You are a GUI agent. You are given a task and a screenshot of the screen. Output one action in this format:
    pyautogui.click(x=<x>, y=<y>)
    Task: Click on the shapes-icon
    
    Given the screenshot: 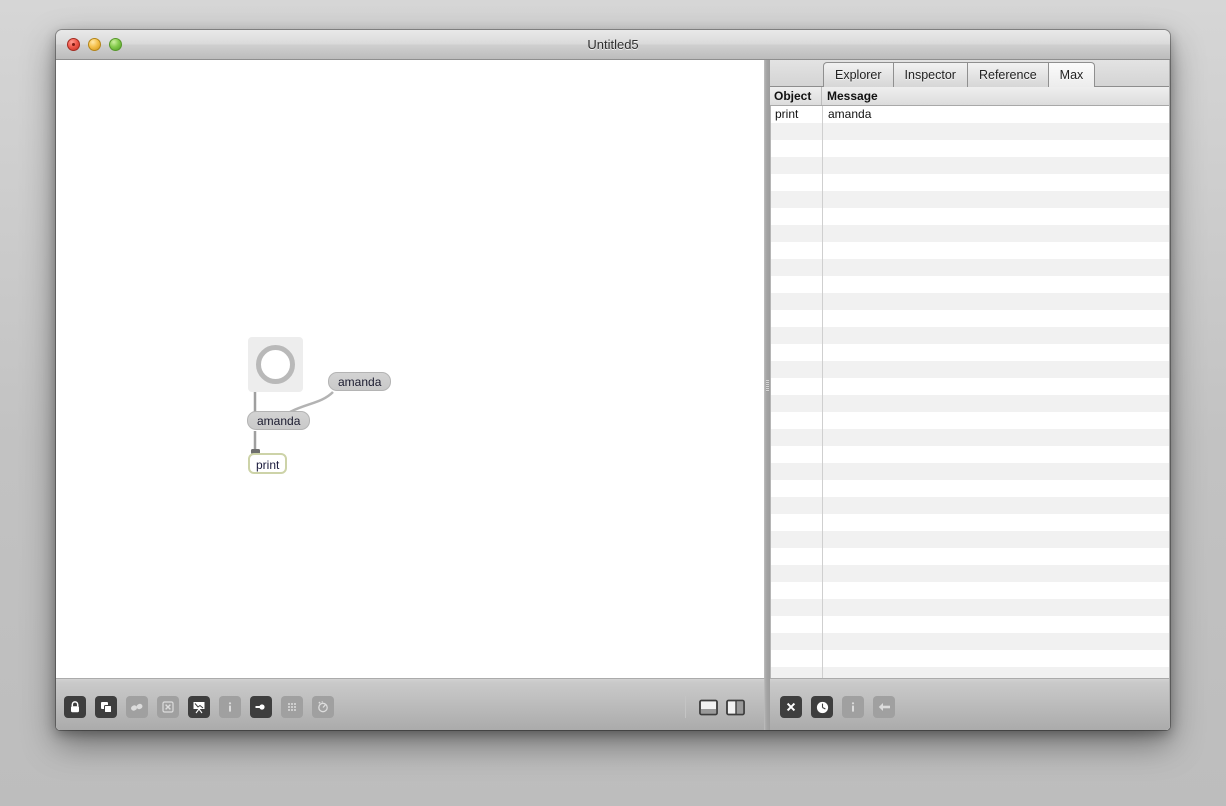 What is the action you would take?
    pyautogui.click(x=106, y=707)
    